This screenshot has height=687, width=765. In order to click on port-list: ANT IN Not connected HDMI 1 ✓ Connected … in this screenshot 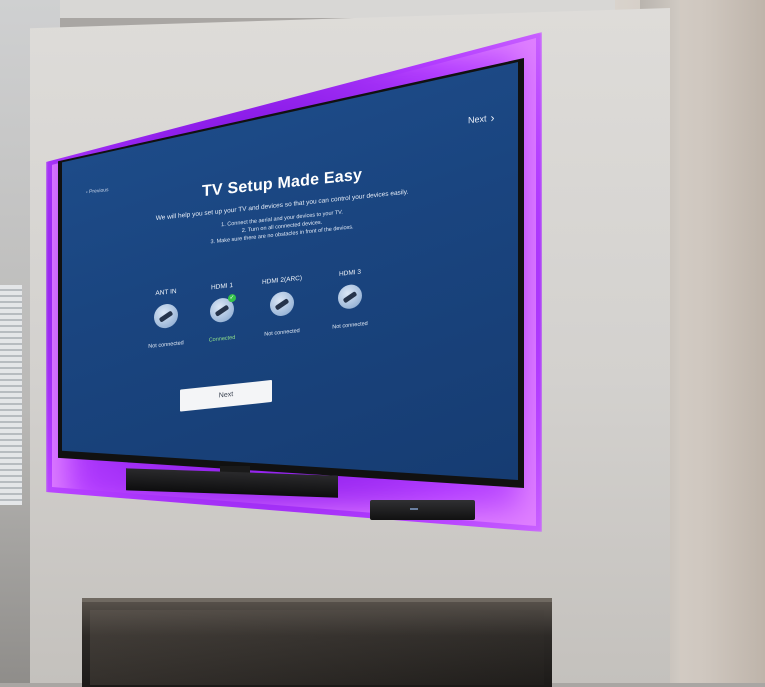, I will do `click(268, 323)`.